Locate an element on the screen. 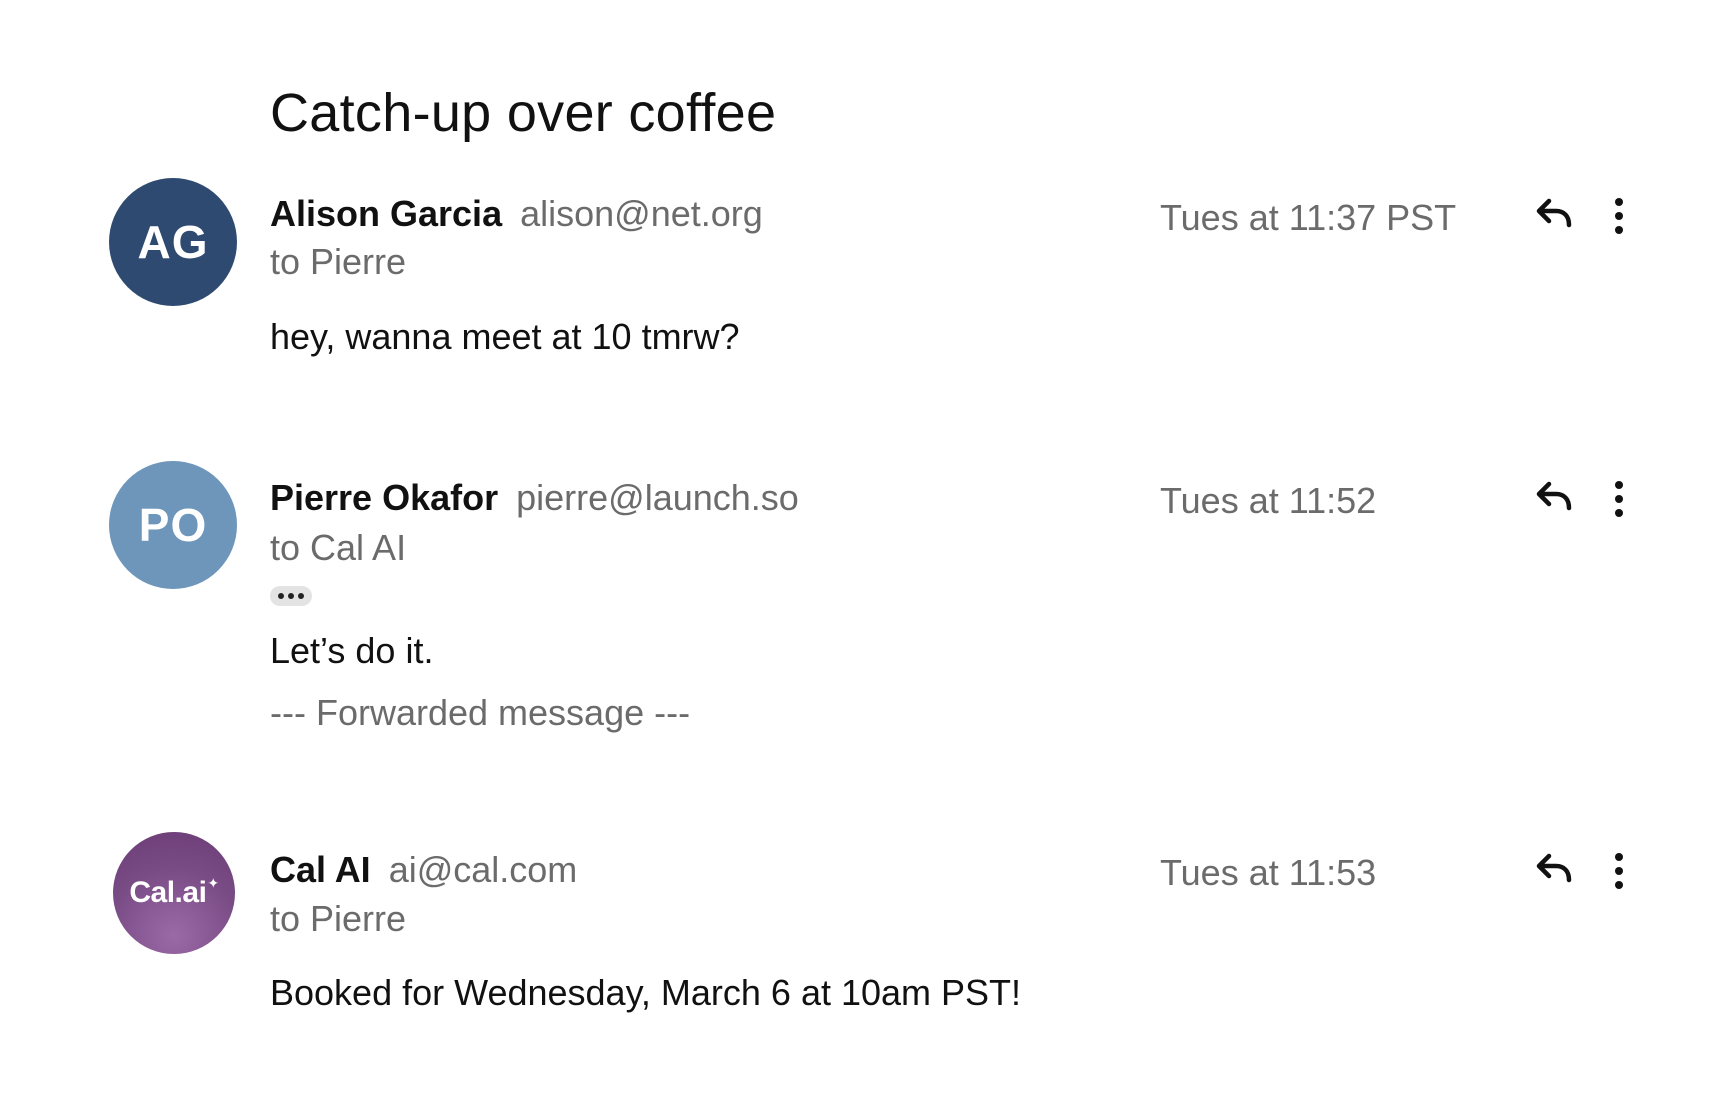  timestamp: Tues at 11:52 is located at coordinates (1268, 500).